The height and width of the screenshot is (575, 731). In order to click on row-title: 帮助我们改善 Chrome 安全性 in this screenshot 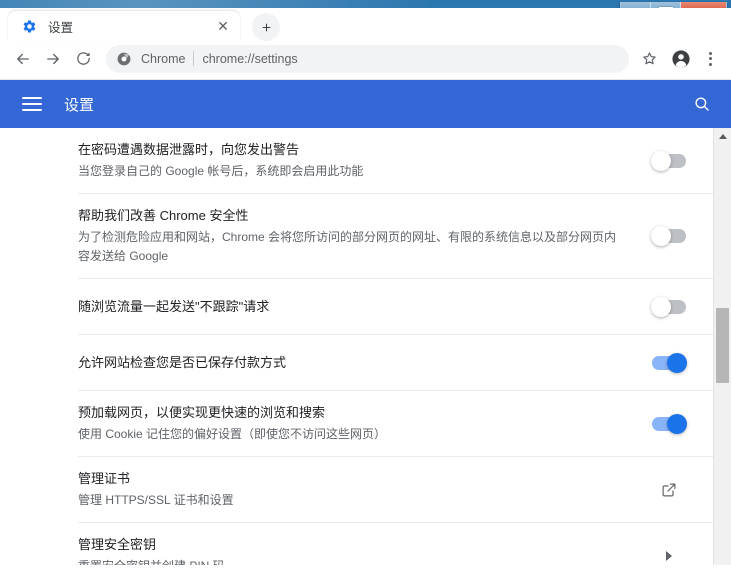, I will do `click(163, 215)`.